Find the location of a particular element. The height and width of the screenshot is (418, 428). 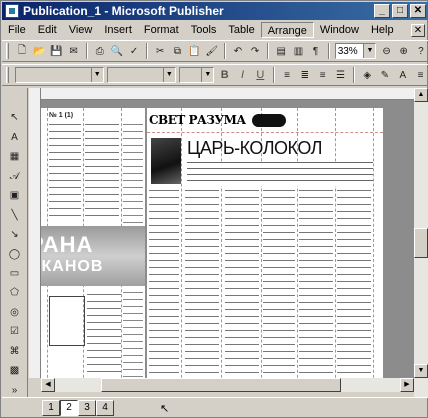

table-icon: ▦ is located at coordinates (15, 156).